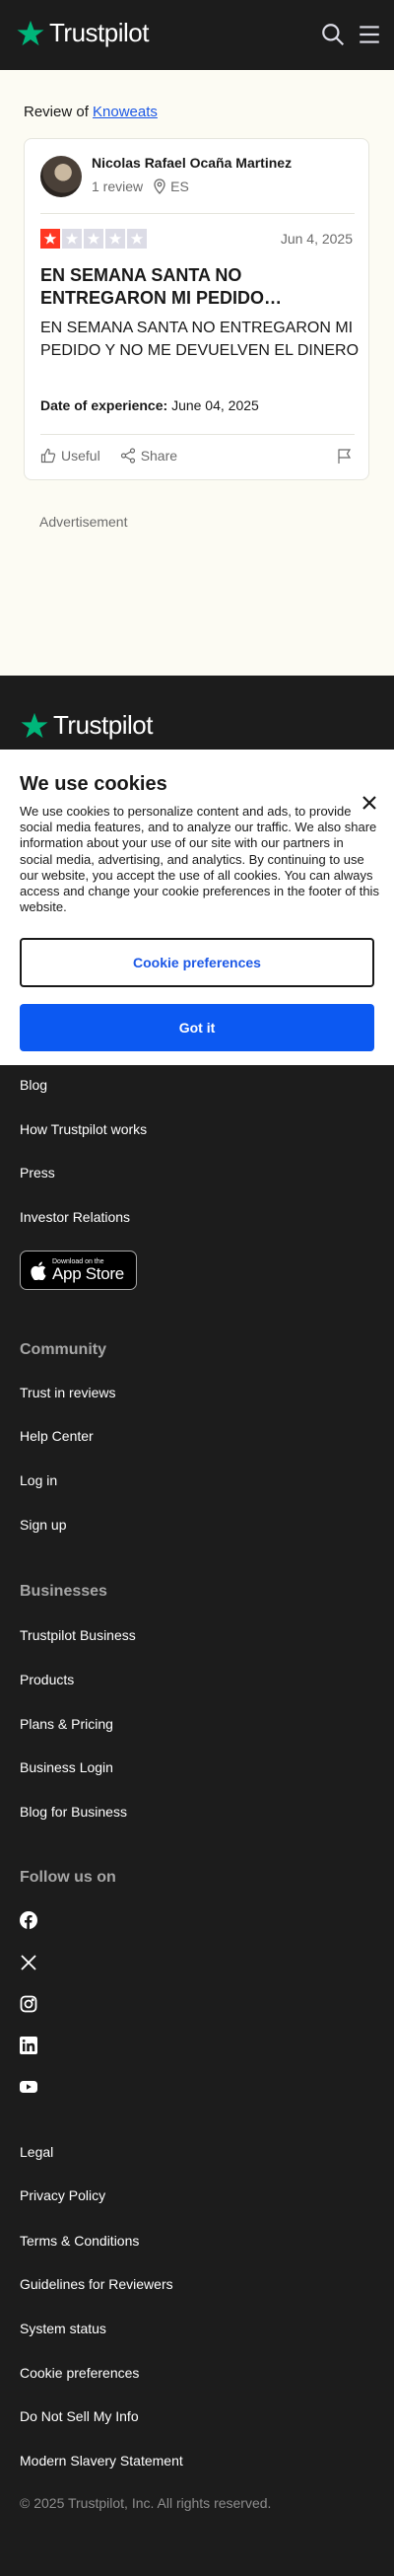 Image resolution: width=394 pixels, height=2576 pixels. I want to click on date-of-experience: Date of experience: June 04, 2025, so click(149, 405).